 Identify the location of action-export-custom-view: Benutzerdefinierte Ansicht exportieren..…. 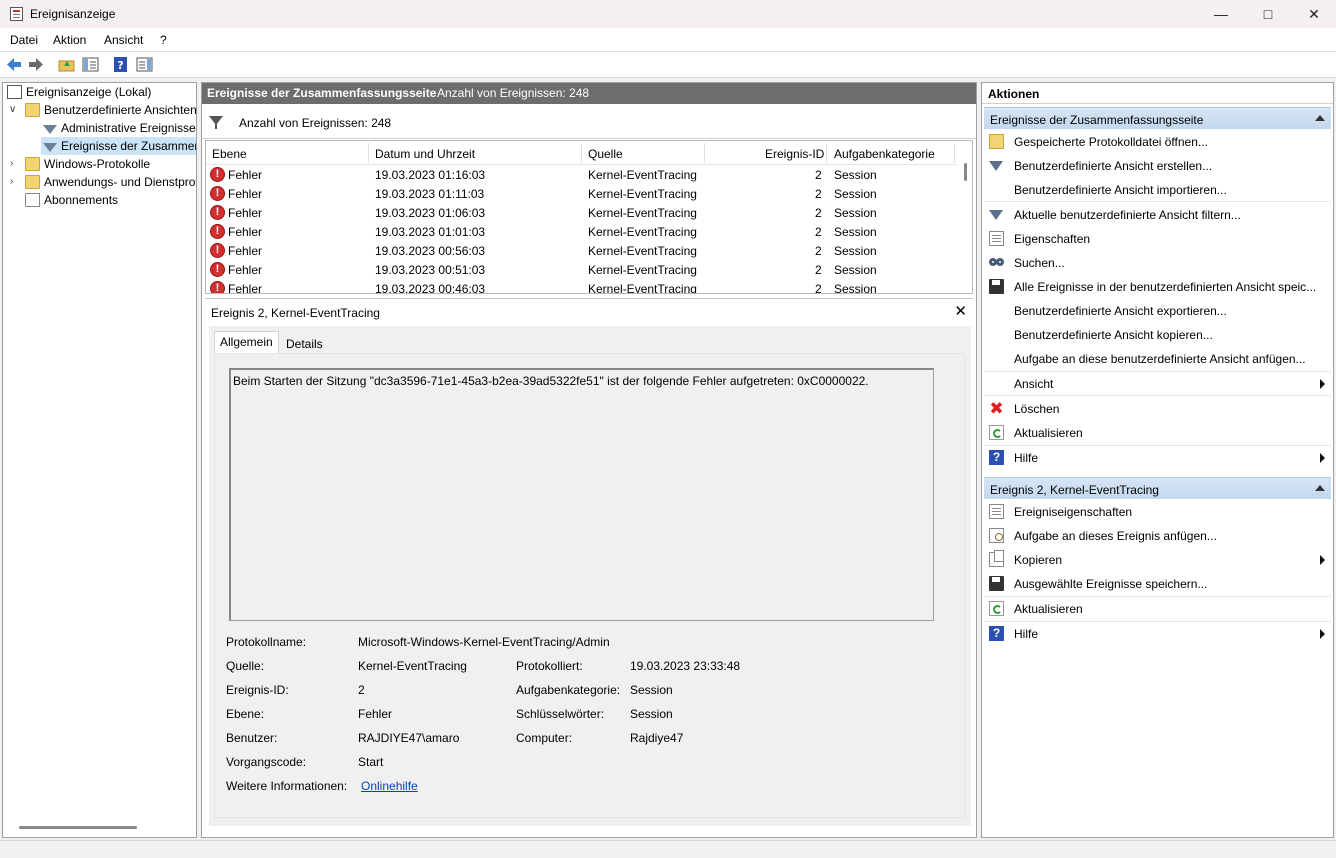
(1157, 311).